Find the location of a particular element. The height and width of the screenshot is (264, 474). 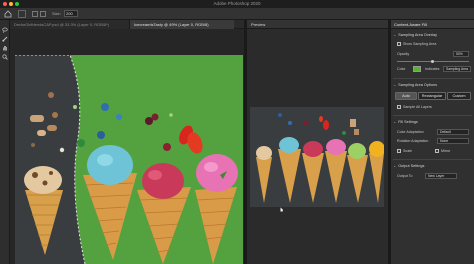

custom-button: Custom is located at coordinates (459, 96).